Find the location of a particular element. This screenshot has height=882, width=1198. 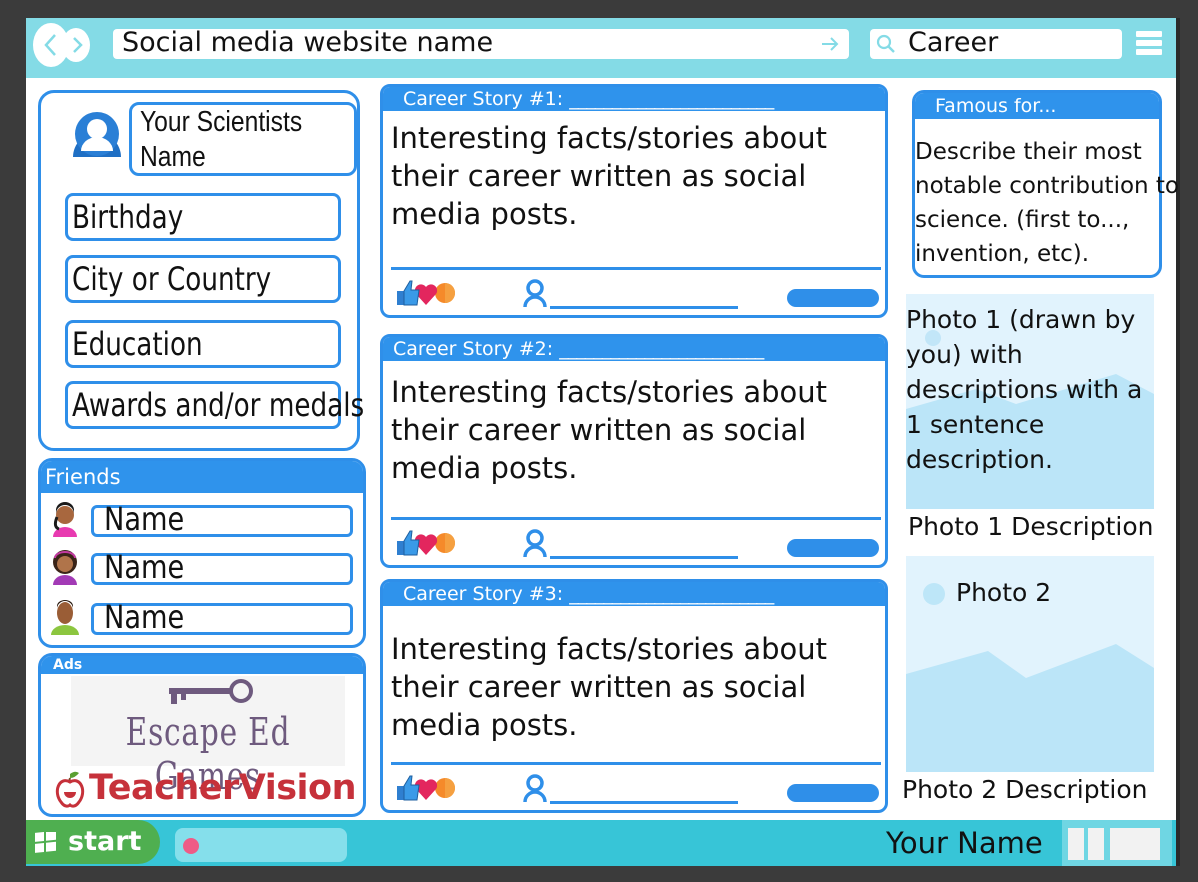

search-icon is located at coordinates (885, 43).